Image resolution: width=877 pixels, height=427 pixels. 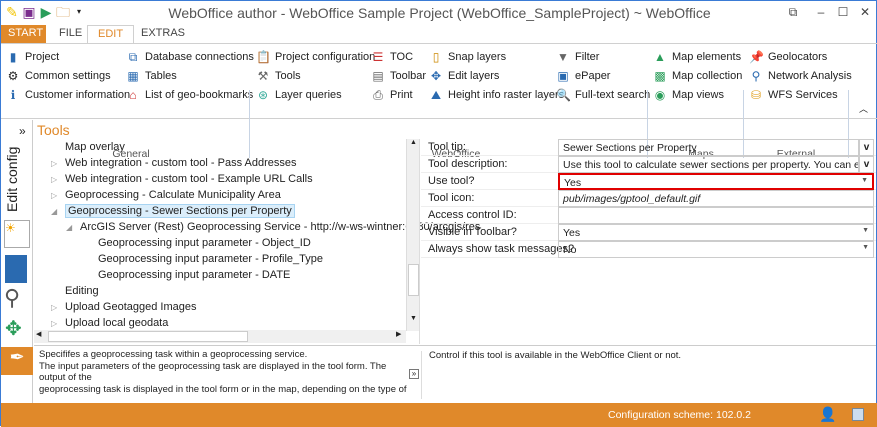 I want to click on ribbon-filter: ▼ Filter, so click(x=603, y=56).